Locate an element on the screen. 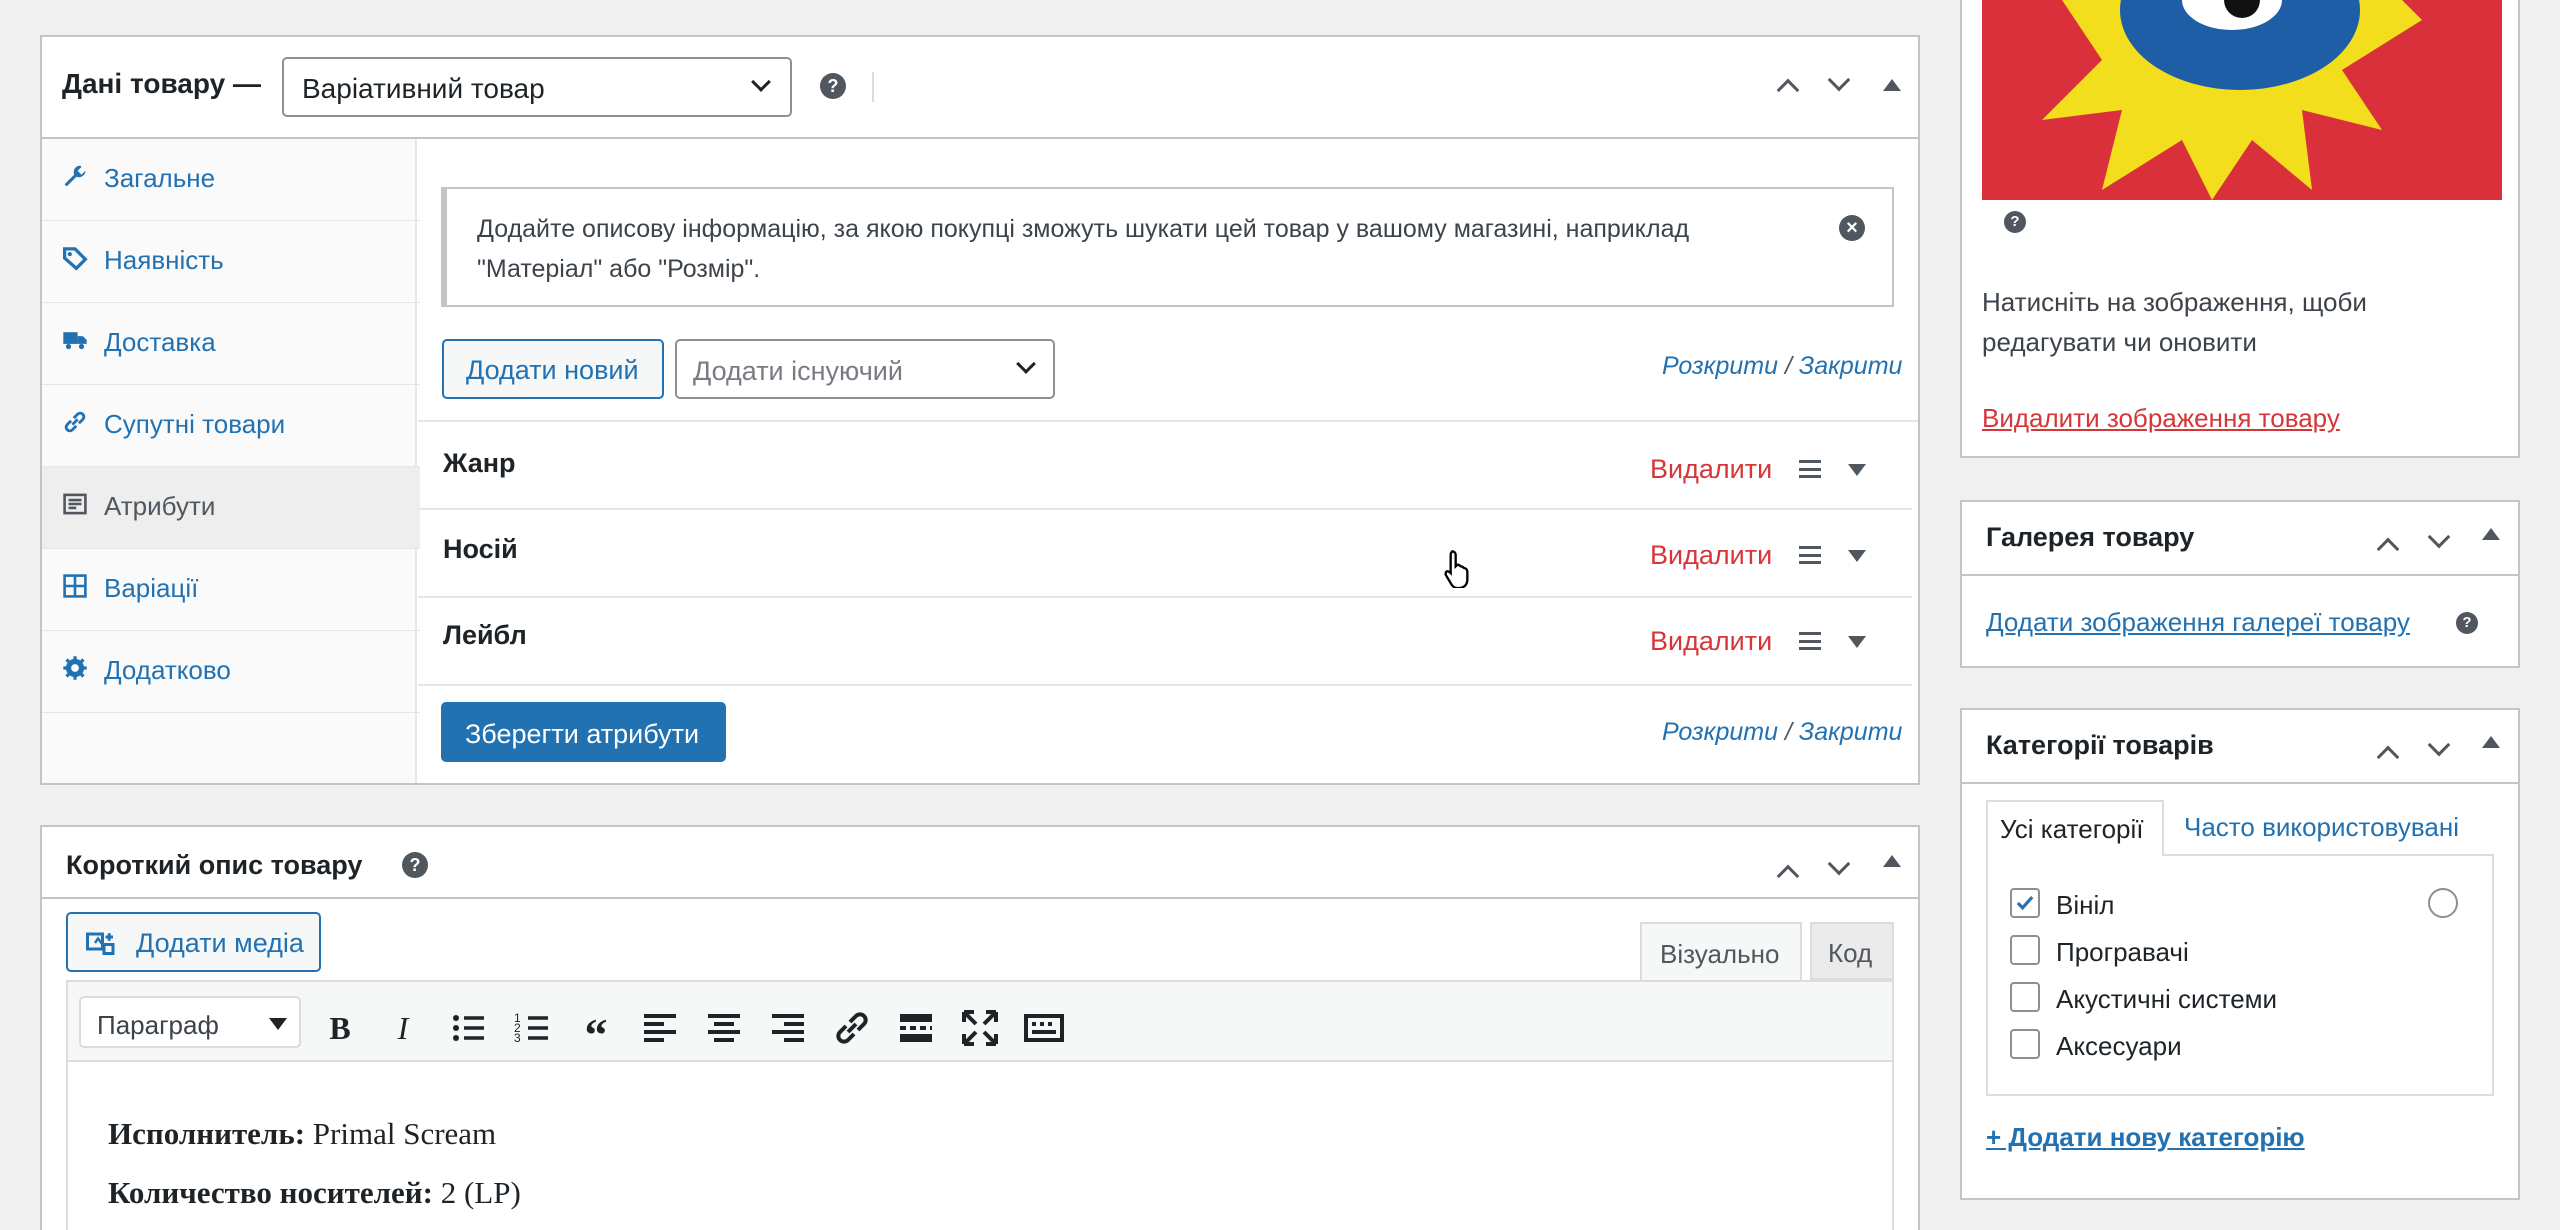  add-media-button: Додати медіа is located at coordinates (193, 942).